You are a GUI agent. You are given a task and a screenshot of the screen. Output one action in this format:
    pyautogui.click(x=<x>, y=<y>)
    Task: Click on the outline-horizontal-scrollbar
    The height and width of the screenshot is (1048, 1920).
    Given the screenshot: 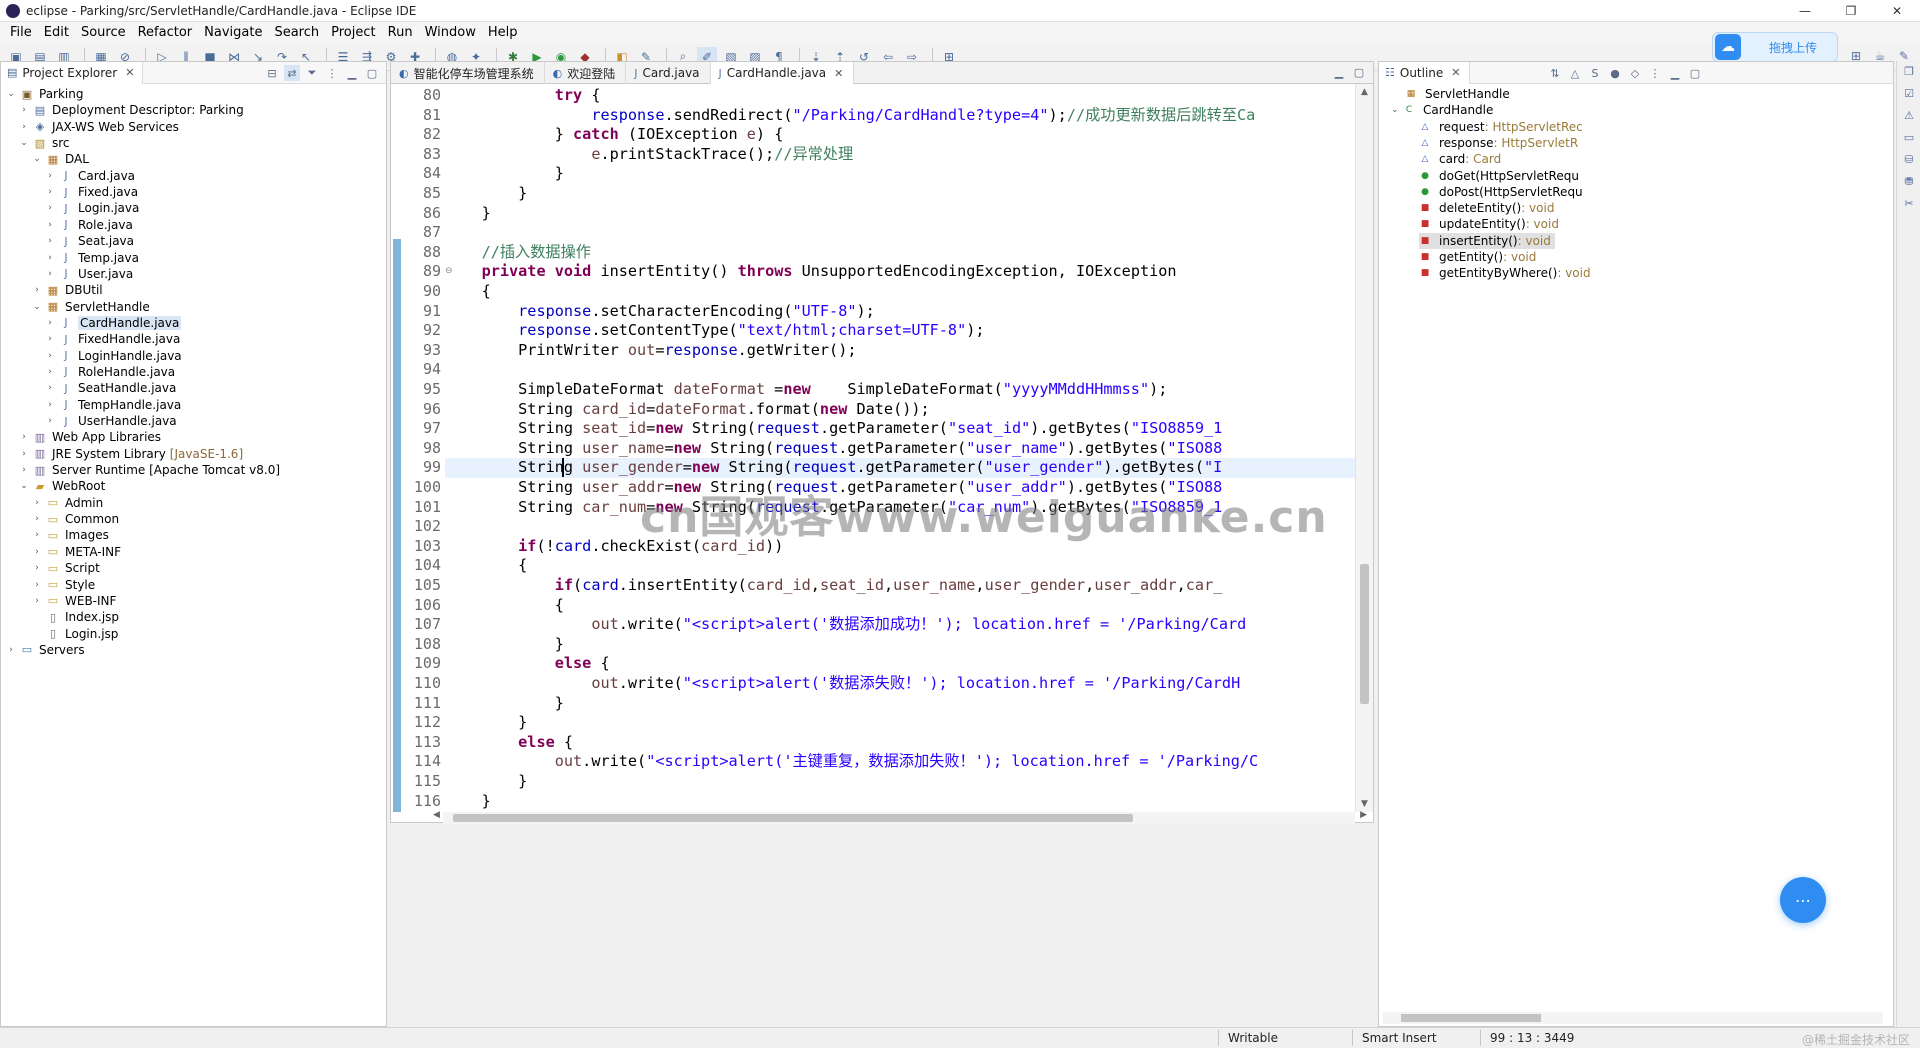 What is the action you would take?
    pyautogui.click(x=1633, y=1018)
    